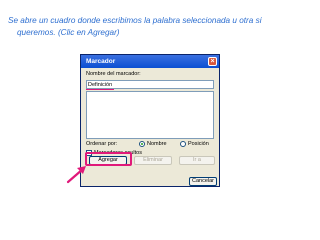 The height and width of the screenshot is (240, 320). What do you see at coordinates (142, 144) in the screenshot?
I see `sort-name-radio` at bounding box center [142, 144].